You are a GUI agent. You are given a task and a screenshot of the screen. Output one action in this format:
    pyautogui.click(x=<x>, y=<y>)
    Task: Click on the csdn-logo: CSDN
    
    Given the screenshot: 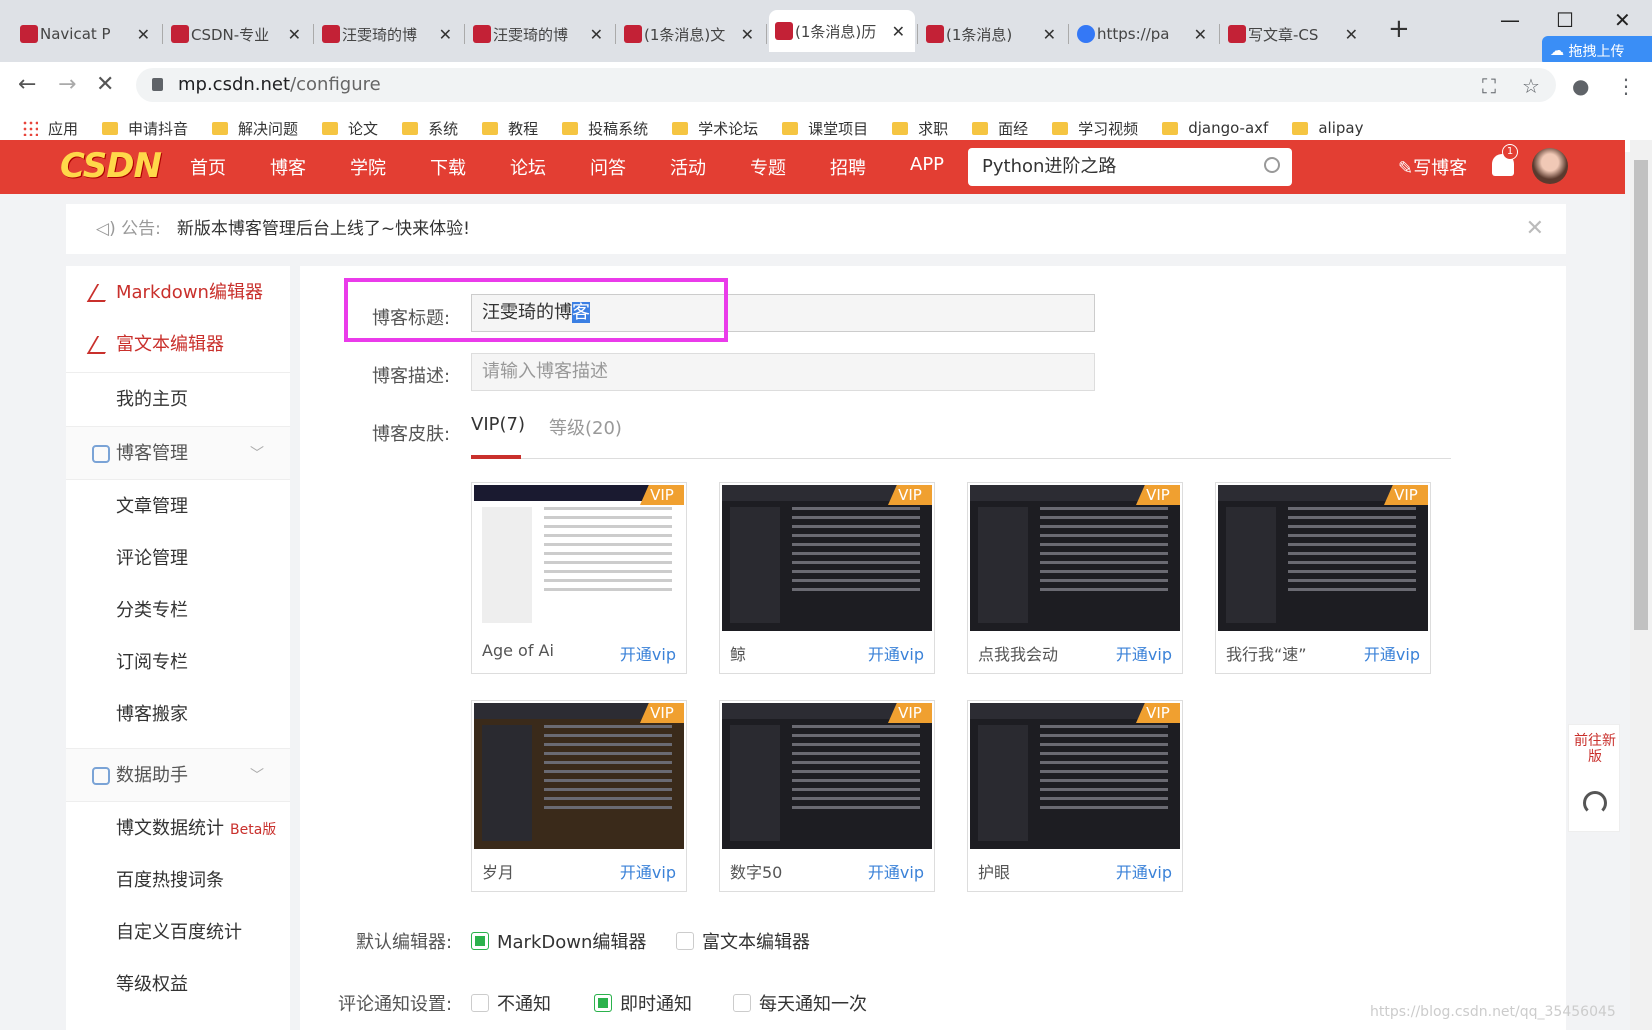 What is the action you would take?
    pyautogui.click(x=111, y=166)
    